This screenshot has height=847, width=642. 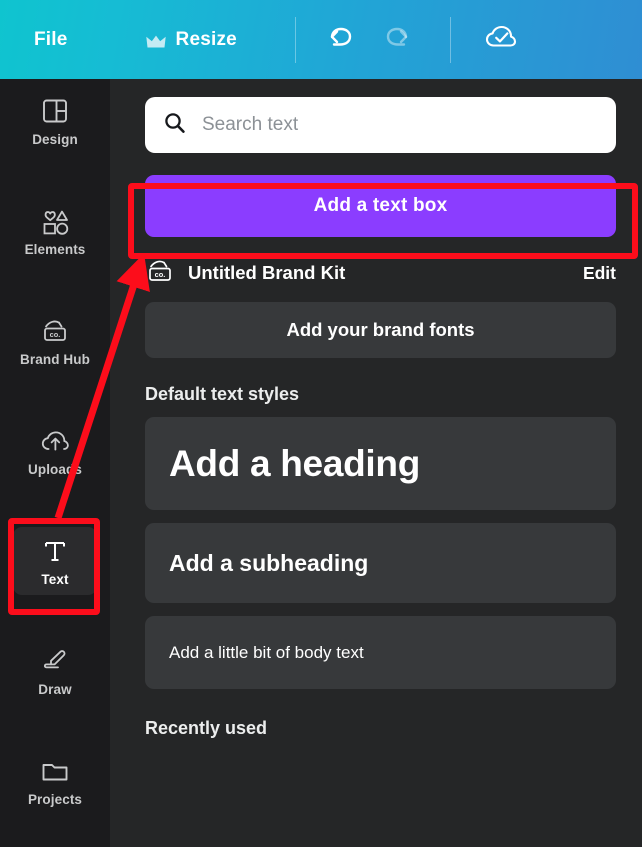 I want to click on redo-arrow-icon, so click(x=398, y=39).